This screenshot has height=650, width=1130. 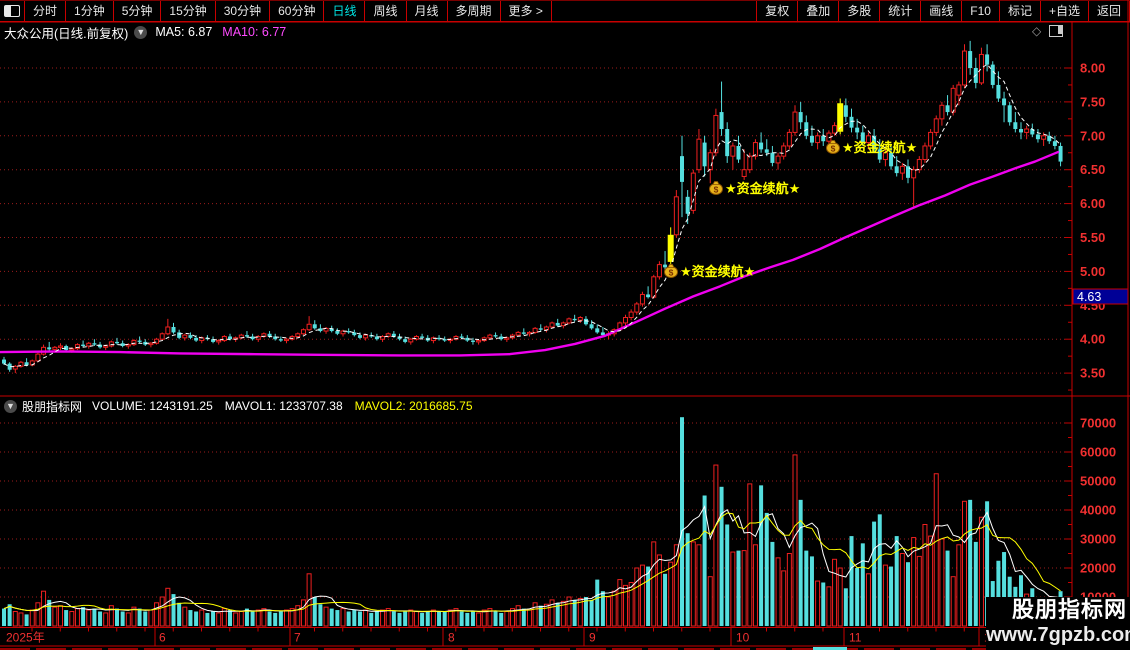 I want to click on volume-axis-label: 70000, so click(x=1098, y=423).